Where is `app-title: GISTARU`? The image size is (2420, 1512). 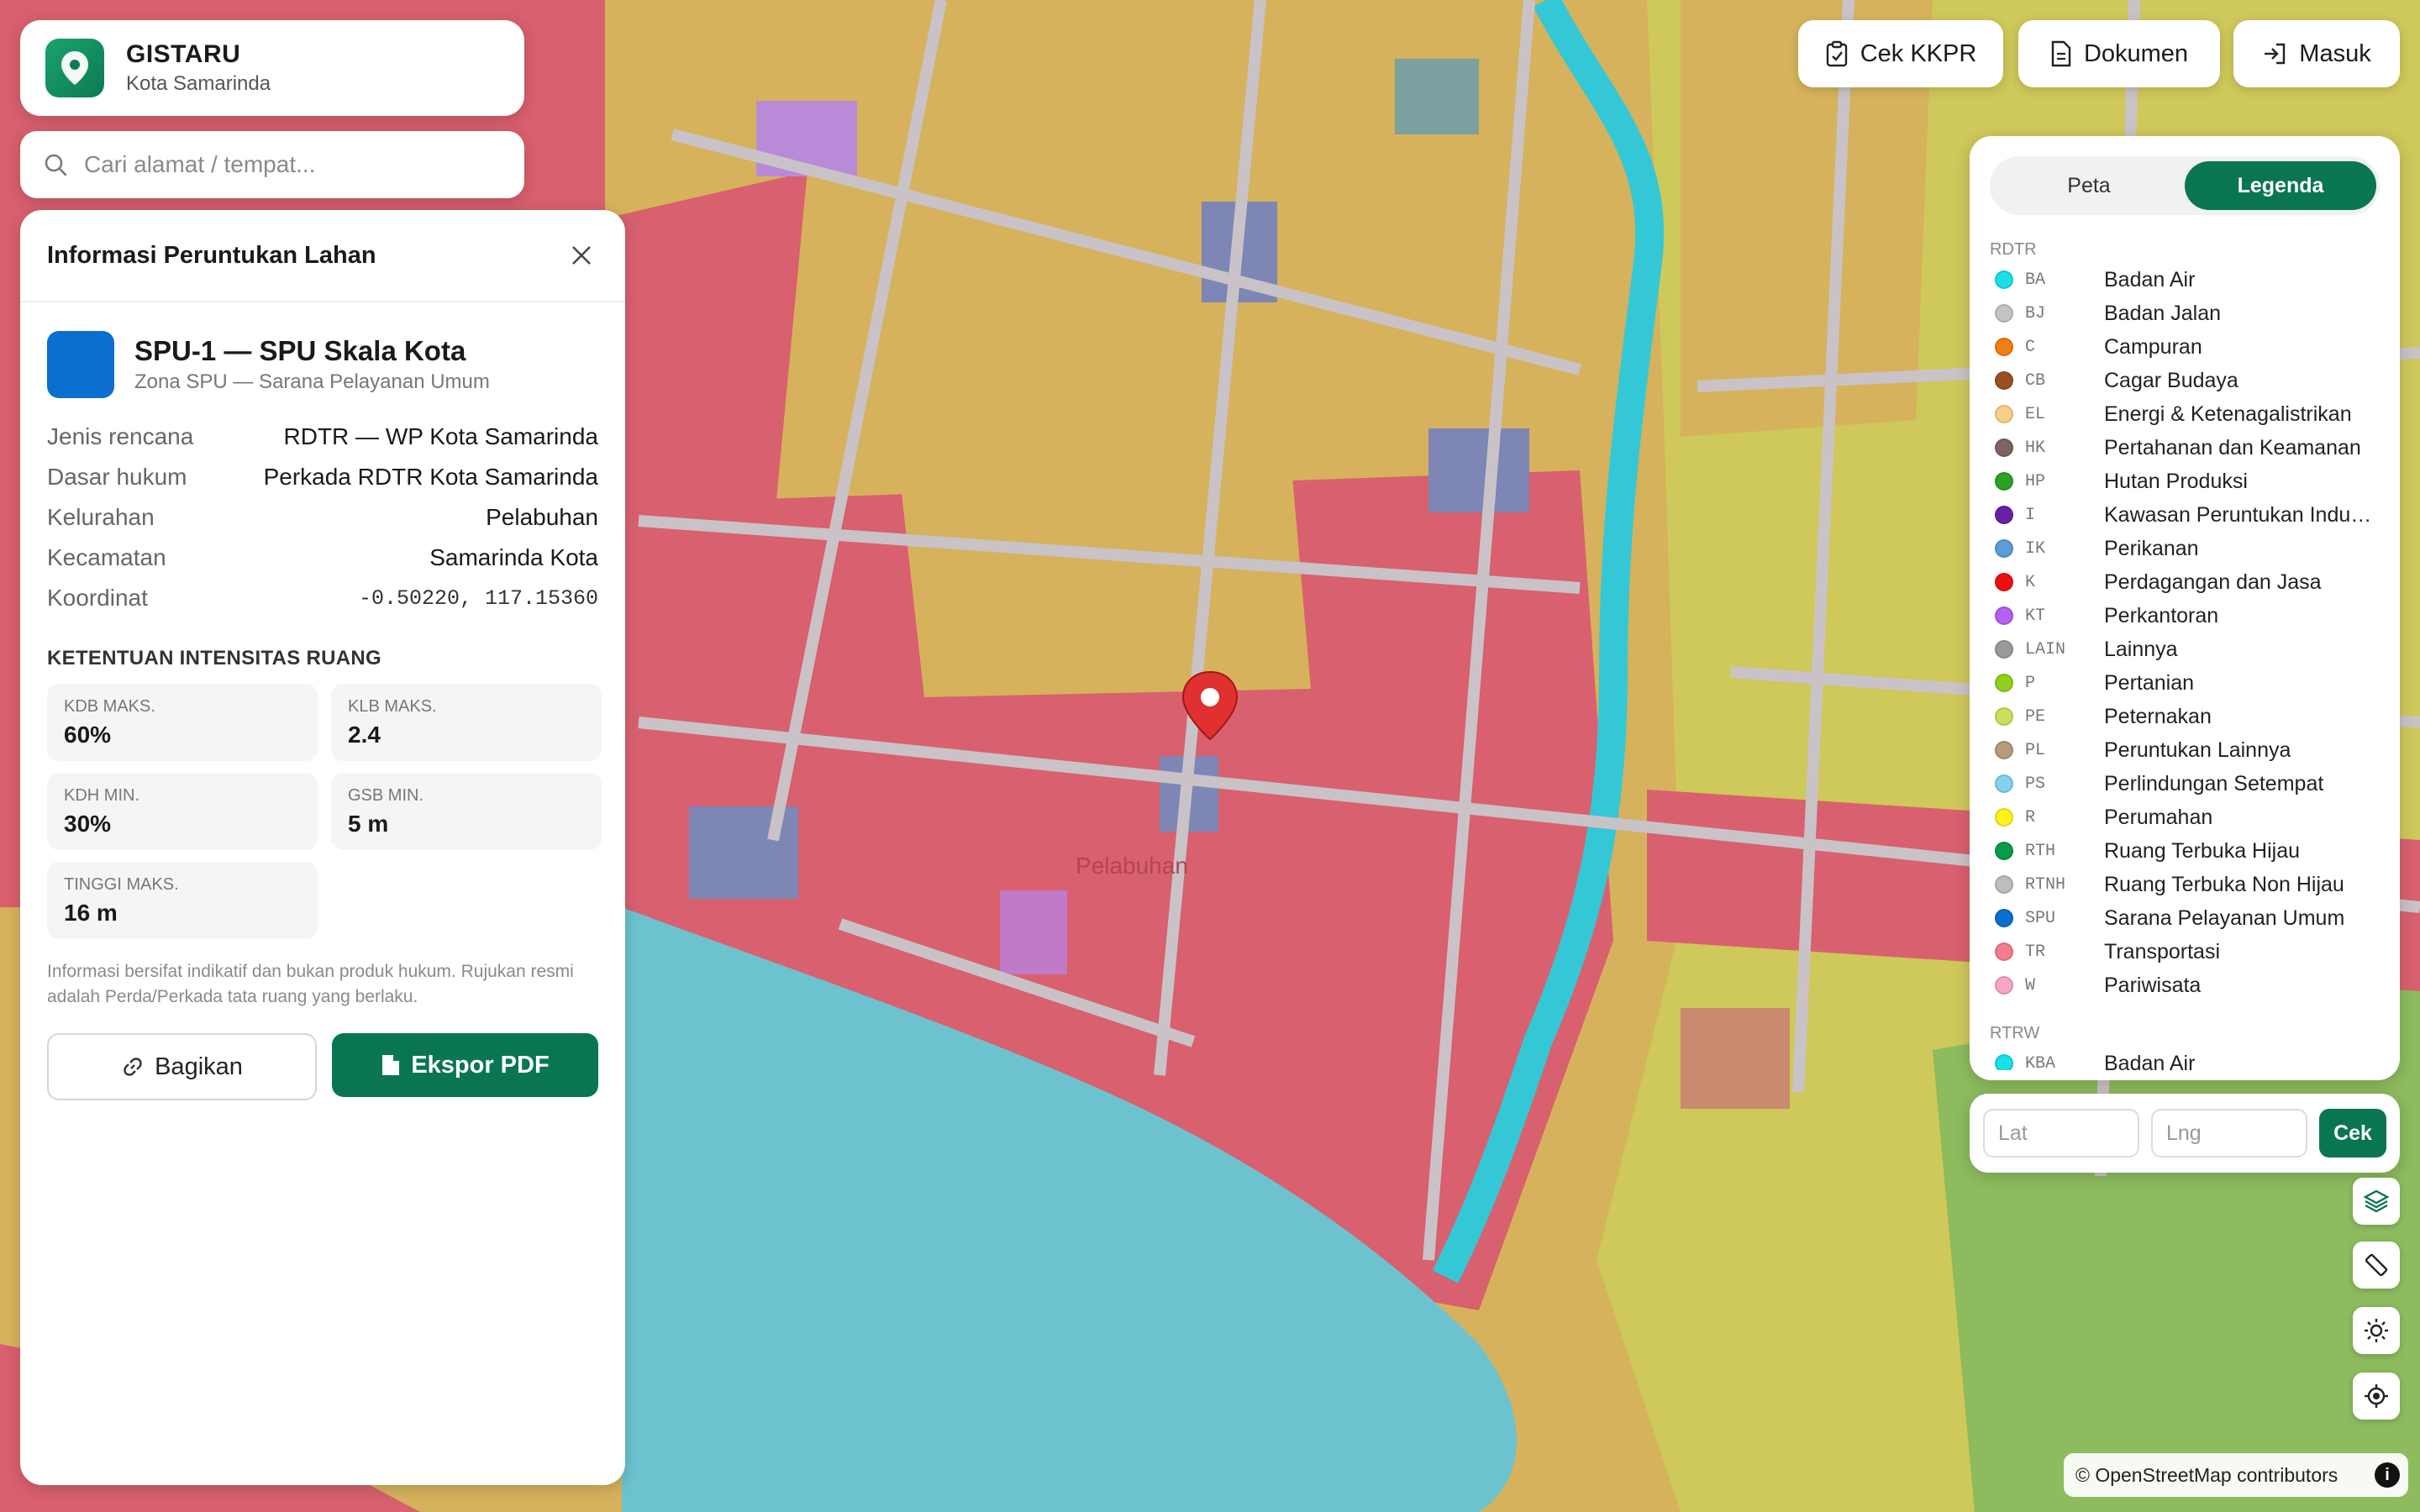 app-title: GISTARU is located at coordinates (183, 54).